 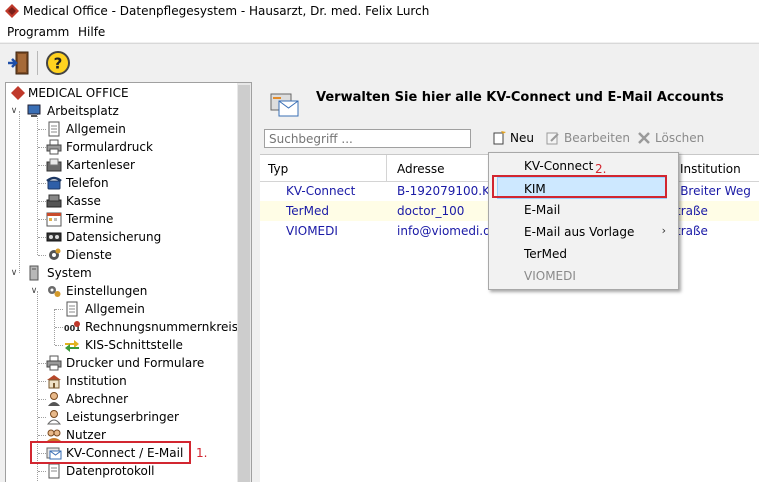 I want to click on tree-item-label: Kartenleser, so click(x=100, y=165).